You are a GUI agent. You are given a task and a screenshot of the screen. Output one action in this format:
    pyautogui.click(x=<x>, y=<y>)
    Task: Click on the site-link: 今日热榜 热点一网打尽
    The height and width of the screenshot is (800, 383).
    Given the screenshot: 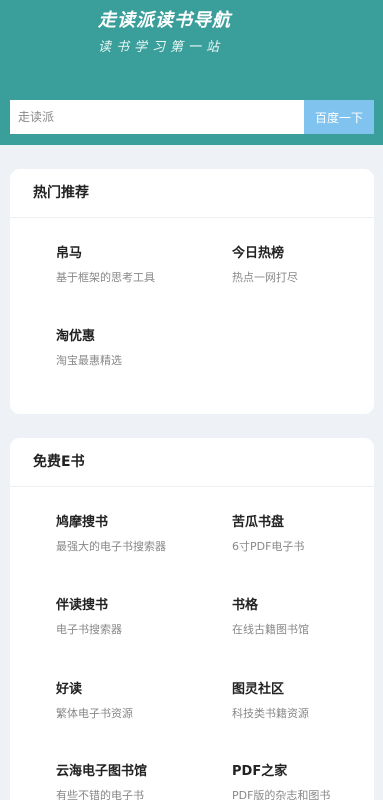 What is the action you would take?
    pyautogui.click(x=307, y=265)
    